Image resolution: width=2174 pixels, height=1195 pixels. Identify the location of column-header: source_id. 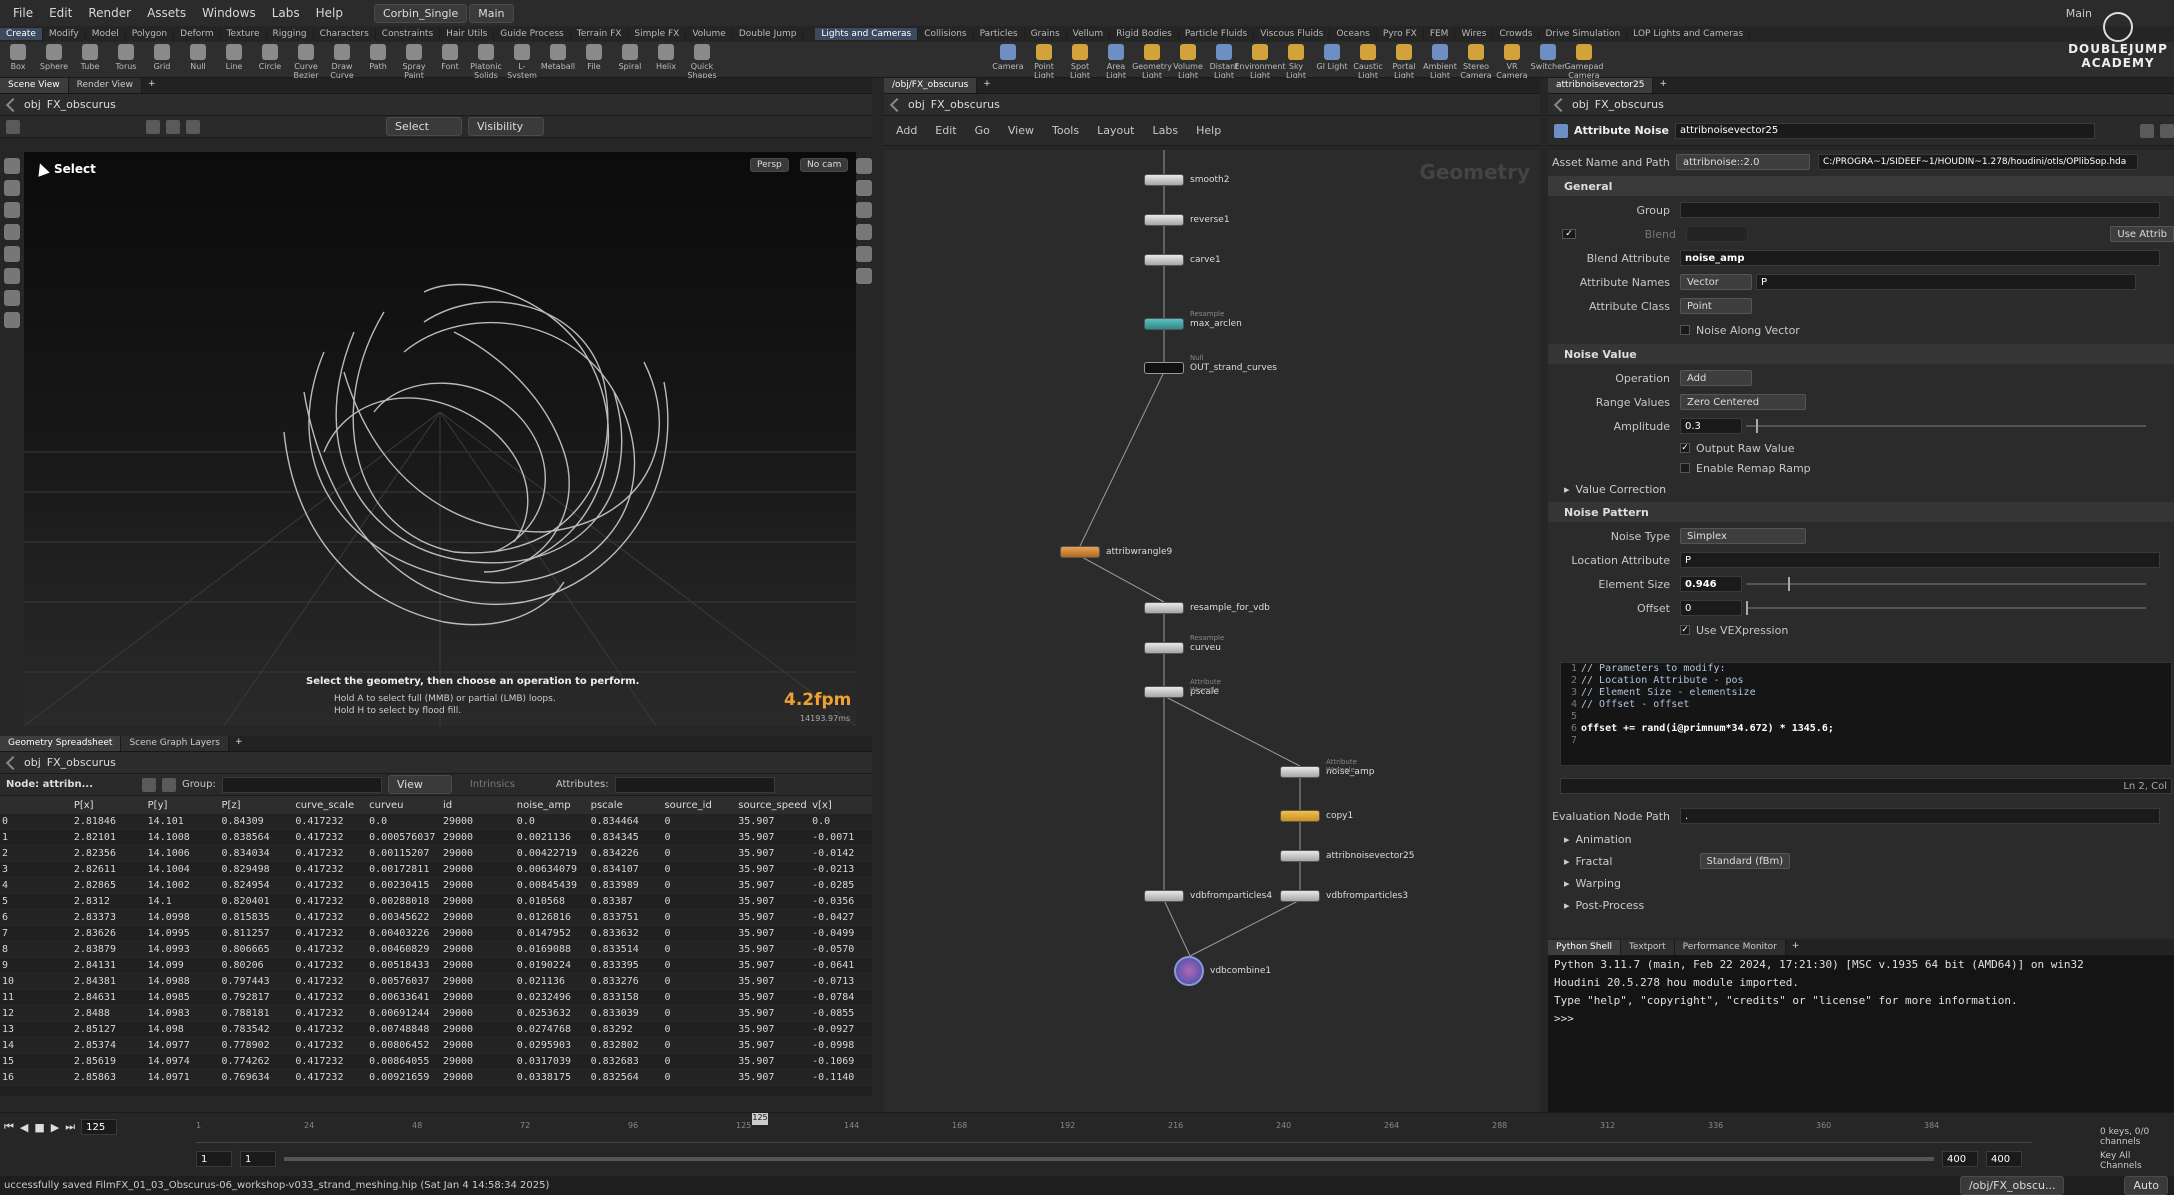
(701, 805).